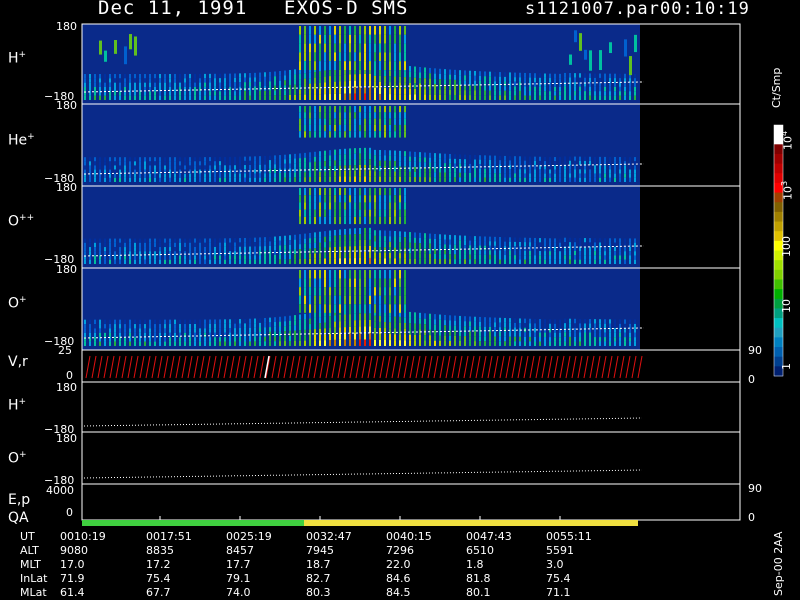 The height and width of the screenshot is (600, 800). Describe the element at coordinates (66, 387) in the screenshot. I see `tick-hl-top: 180` at that location.